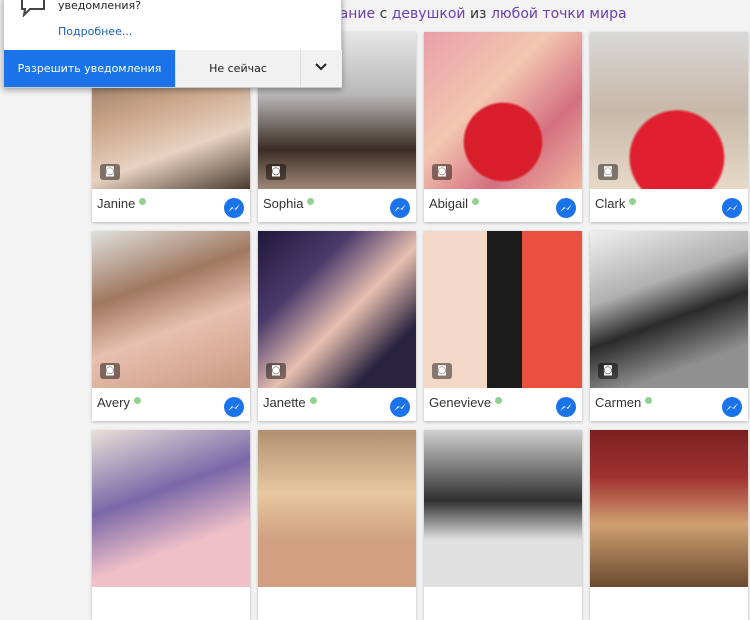 Image resolution: width=750 pixels, height=620 pixels. I want to click on profile-name: Carmen, so click(624, 402).